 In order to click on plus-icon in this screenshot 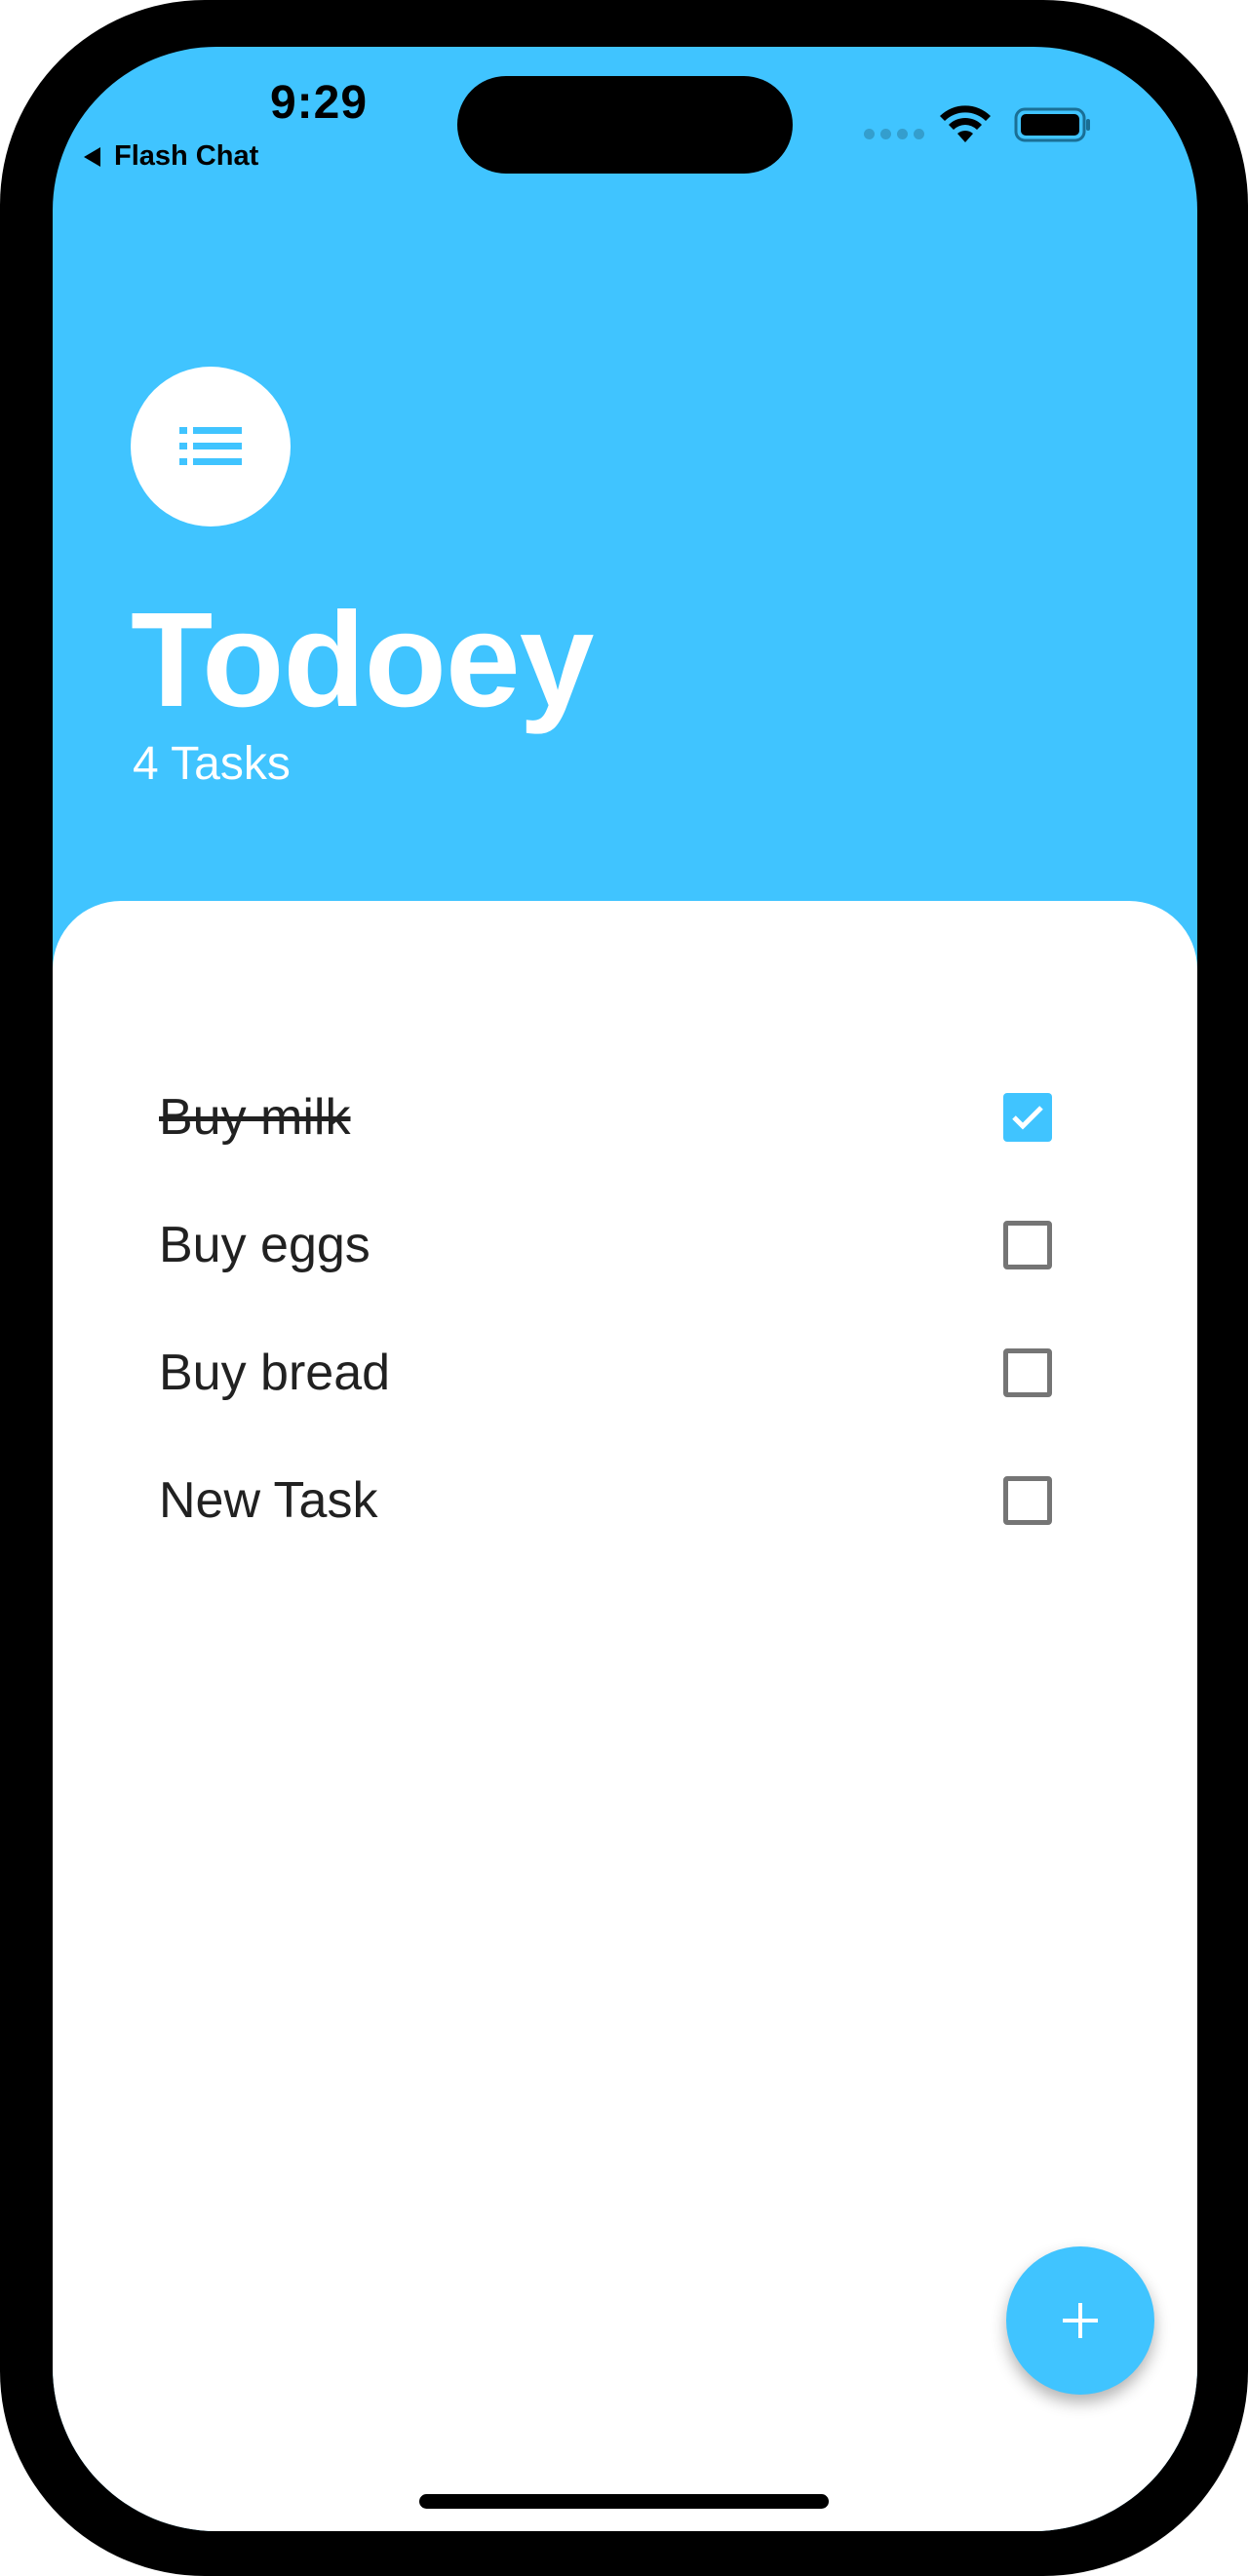, I will do `click(1080, 2320)`.